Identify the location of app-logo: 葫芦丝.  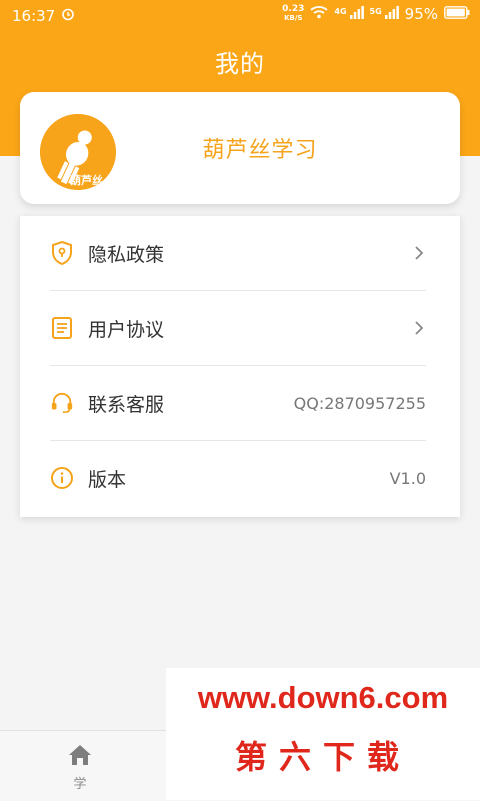
(78, 152).